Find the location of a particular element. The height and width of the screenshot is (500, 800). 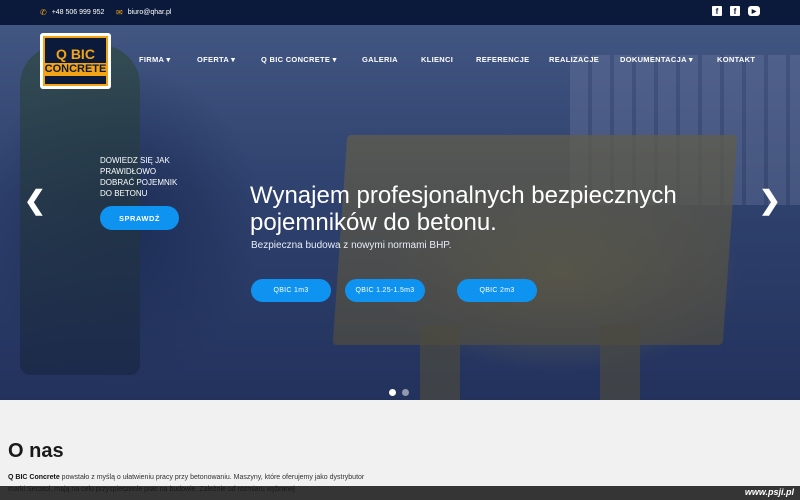

nav-item-galeria: GALERIA is located at coordinates (380, 59).